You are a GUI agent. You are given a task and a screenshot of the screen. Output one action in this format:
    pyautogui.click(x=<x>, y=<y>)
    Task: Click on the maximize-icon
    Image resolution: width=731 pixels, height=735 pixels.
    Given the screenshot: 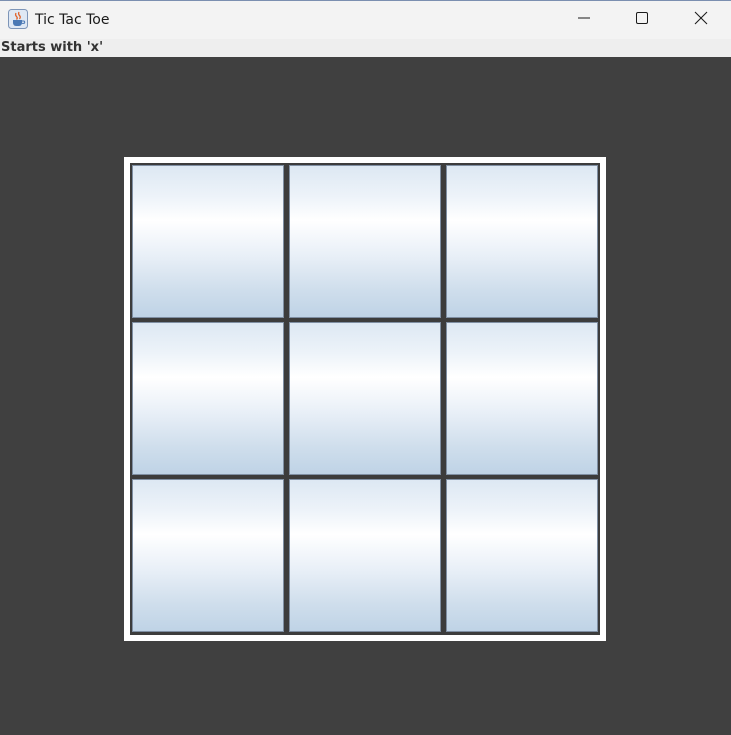 What is the action you would take?
    pyautogui.click(x=642, y=20)
    